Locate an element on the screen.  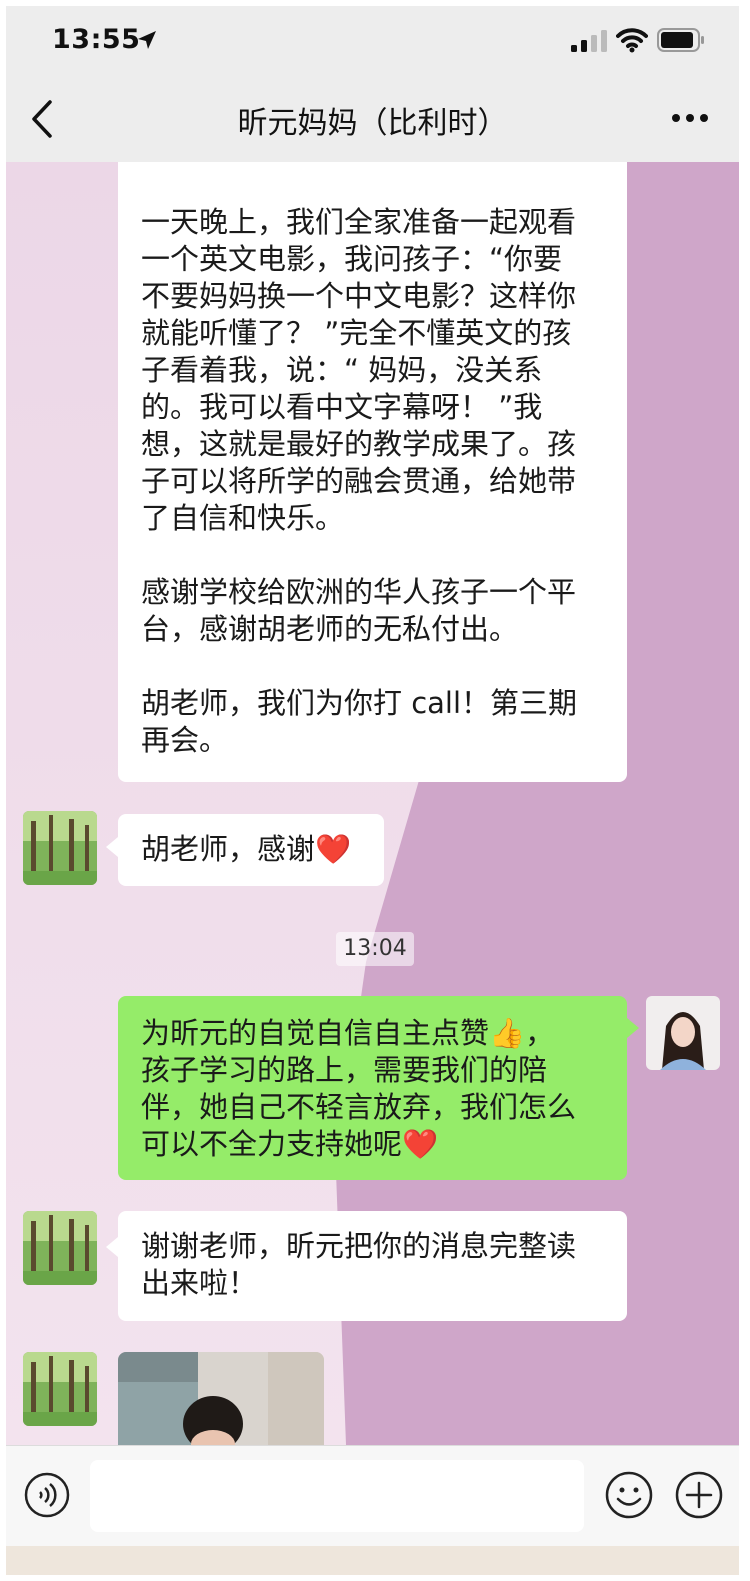
cellular-signal-icon is located at coordinates (589, 41).